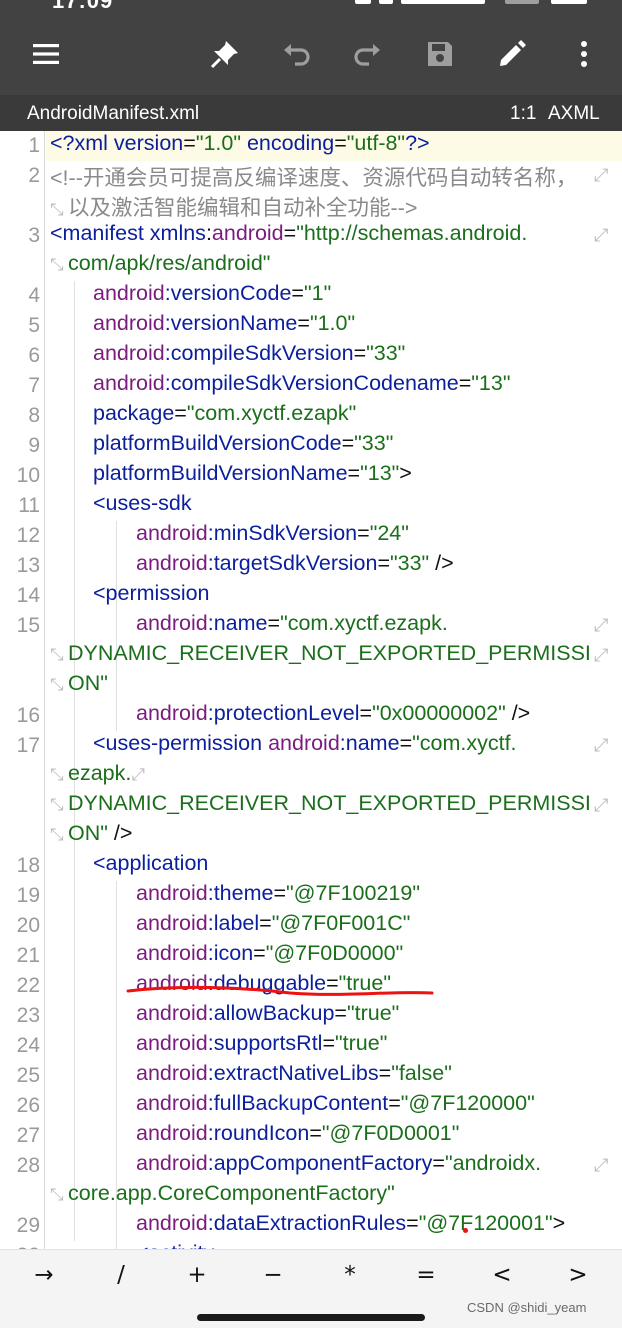 The width and height of the screenshot is (622, 1328). Describe the element at coordinates (34, 295) in the screenshot. I see `line-number: 4` at that location.